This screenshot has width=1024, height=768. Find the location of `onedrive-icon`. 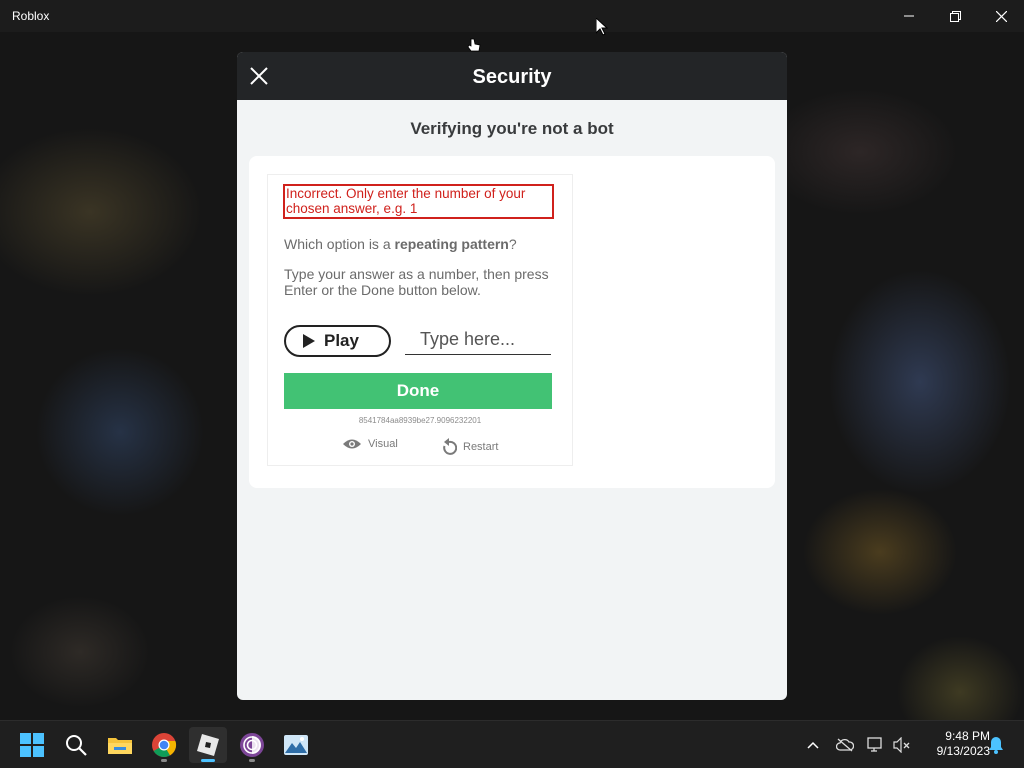

onedrive-icon is located at coordinates (845, 745).